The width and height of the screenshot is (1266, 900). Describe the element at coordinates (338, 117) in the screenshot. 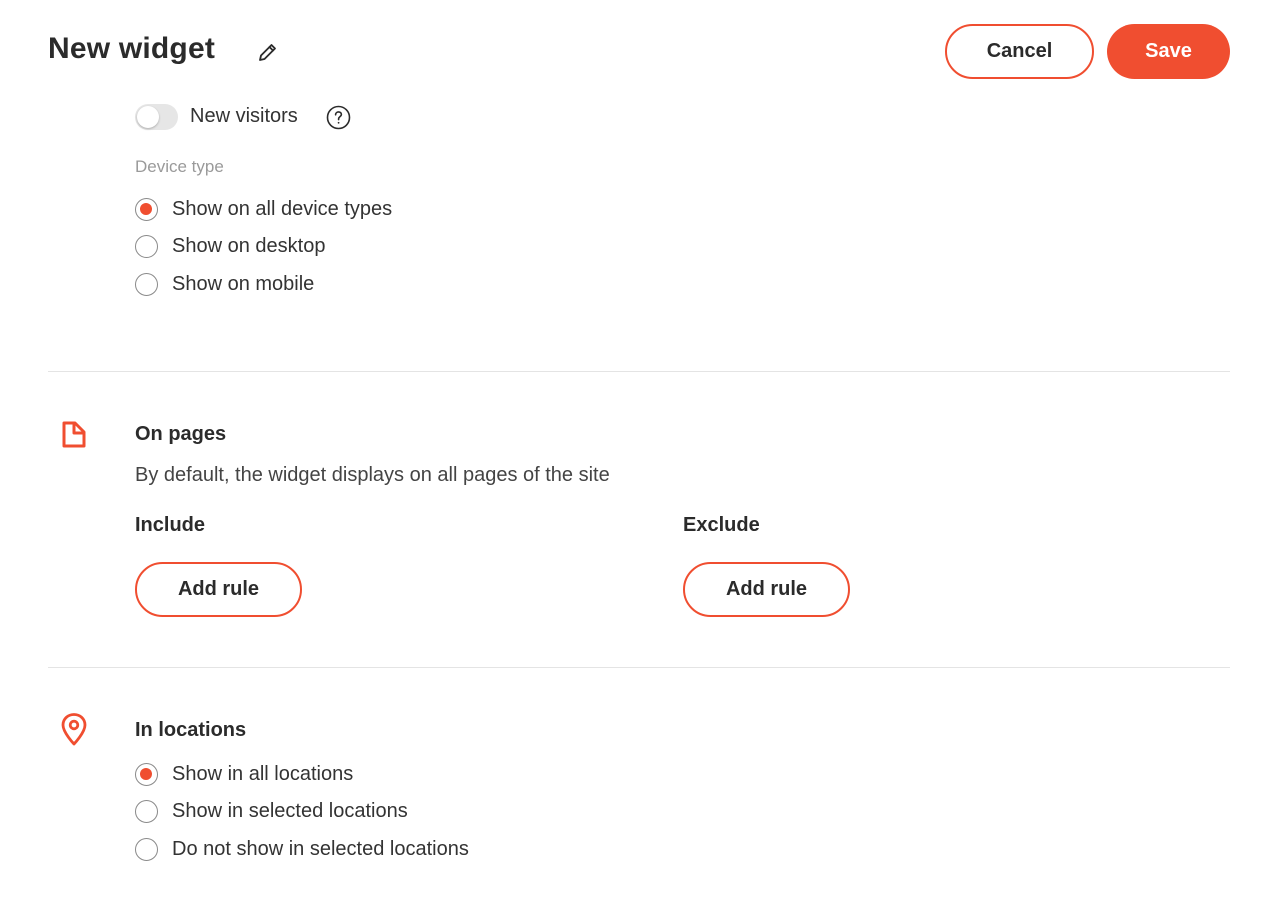

I see `help-icon` at that location.